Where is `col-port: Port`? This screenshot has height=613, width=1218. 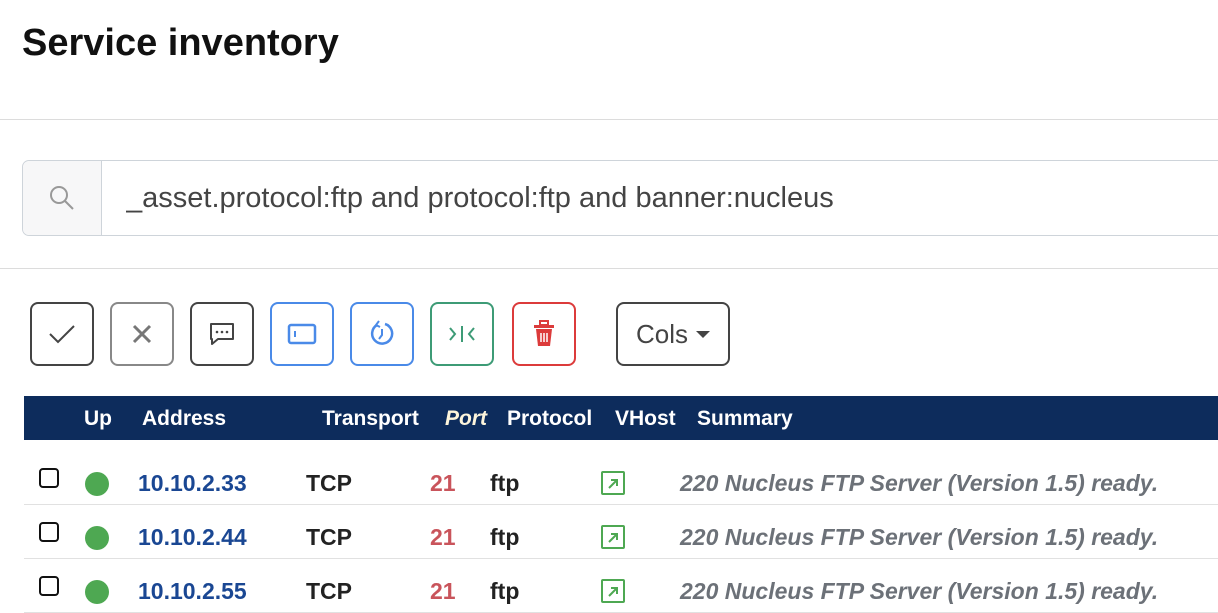
col-port: Port is located at coordinates (466, 419).